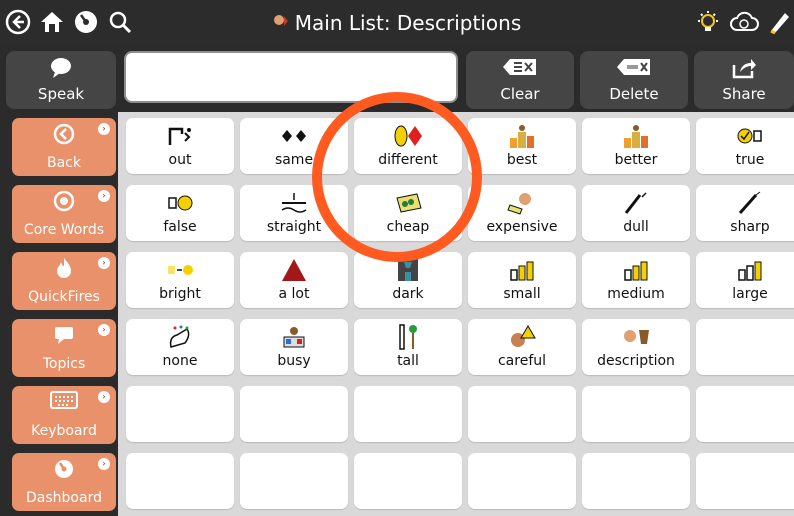 Image resolution: width=794 pixels, height=516 pixels. I want to click on word-none: none, so click(180, 347).